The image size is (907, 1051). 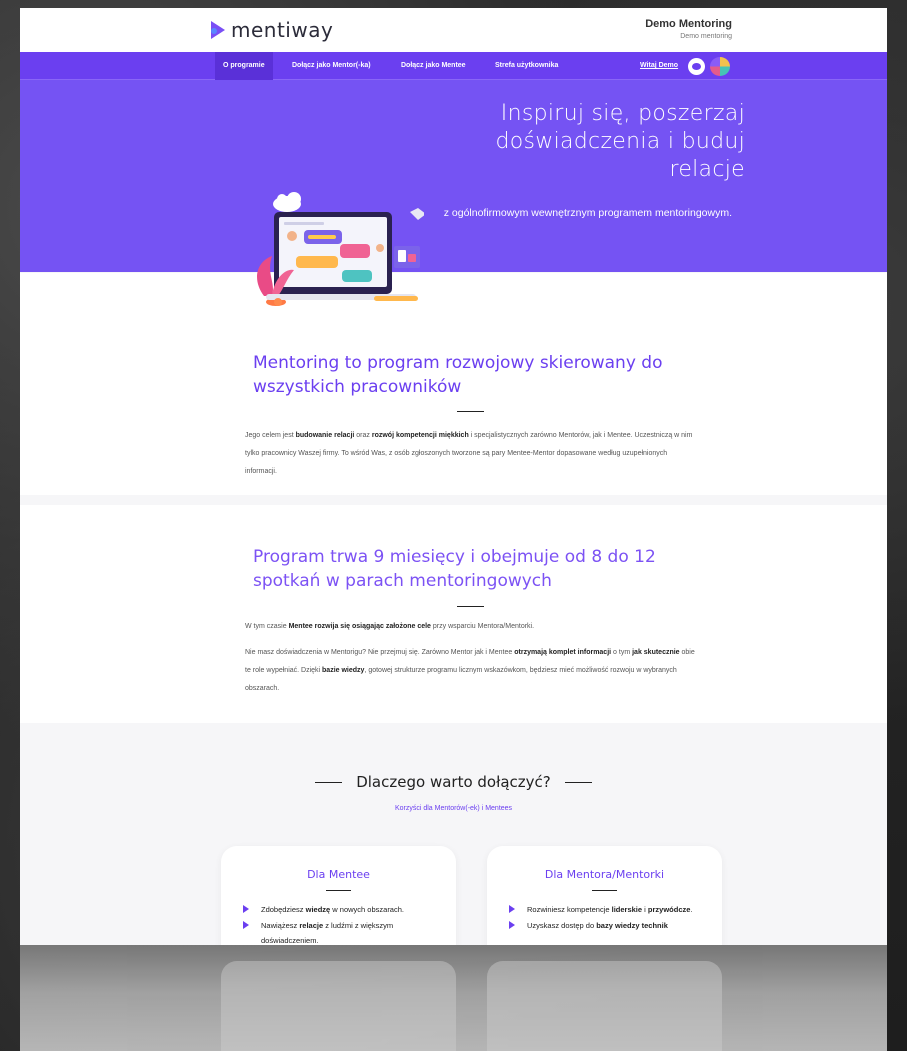 What do you see at coordinates (578, 782) in the screenshot?
I see `heading-line-right` at bounding box center [578, 782].